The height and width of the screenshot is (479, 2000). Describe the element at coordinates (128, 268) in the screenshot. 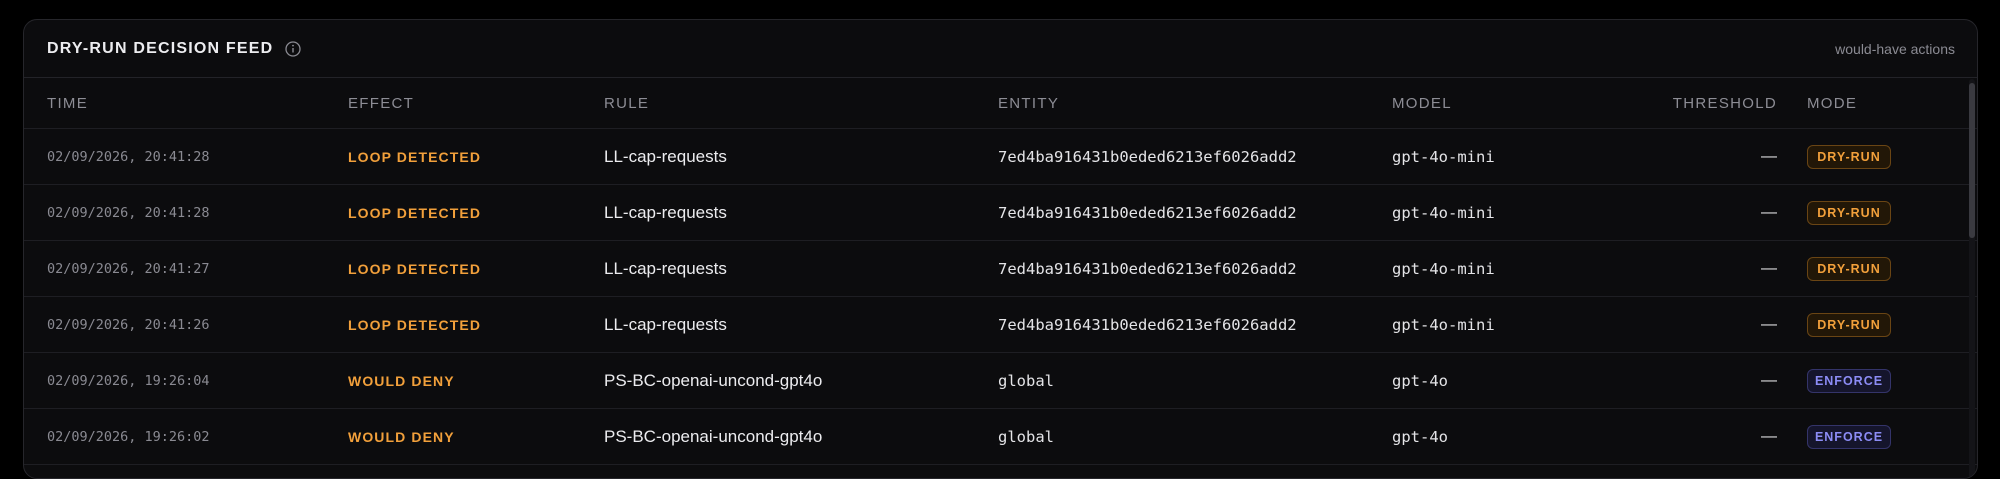

I see `time-value: 02/09/2026, 20:41:27` at that location.